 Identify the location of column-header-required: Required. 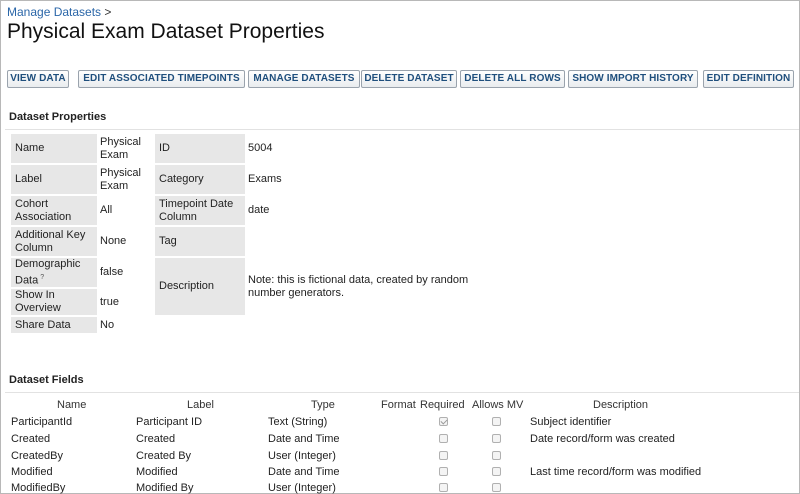
(442, 405).